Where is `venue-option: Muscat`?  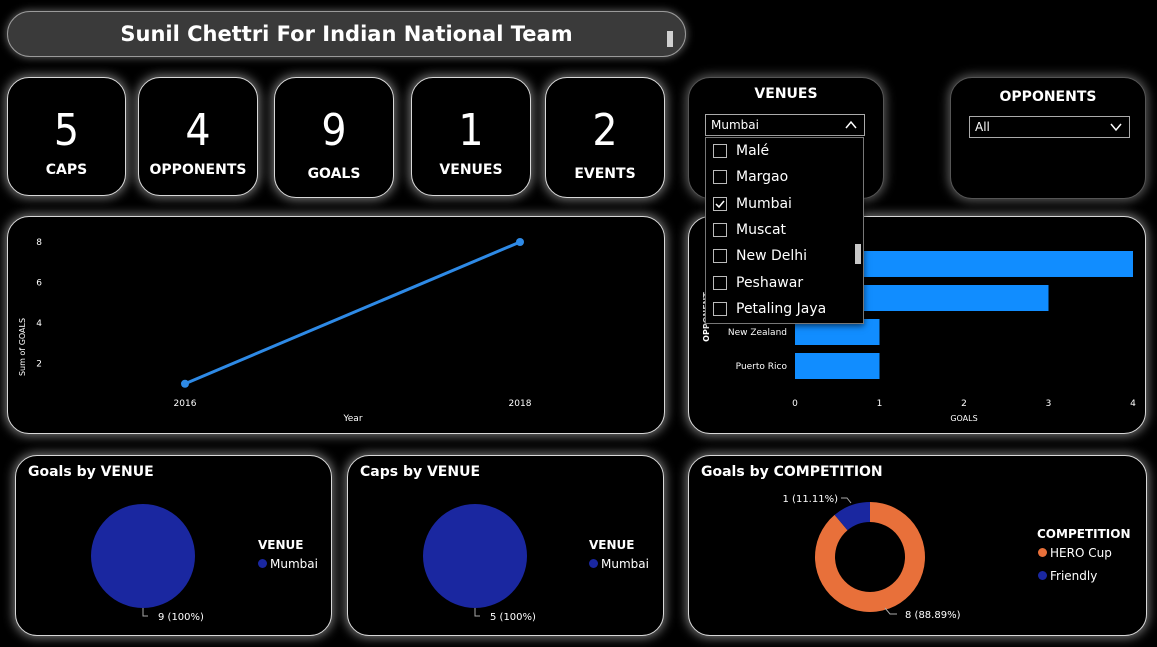
venue-option: Muscat is located at coordinates (782, 230).